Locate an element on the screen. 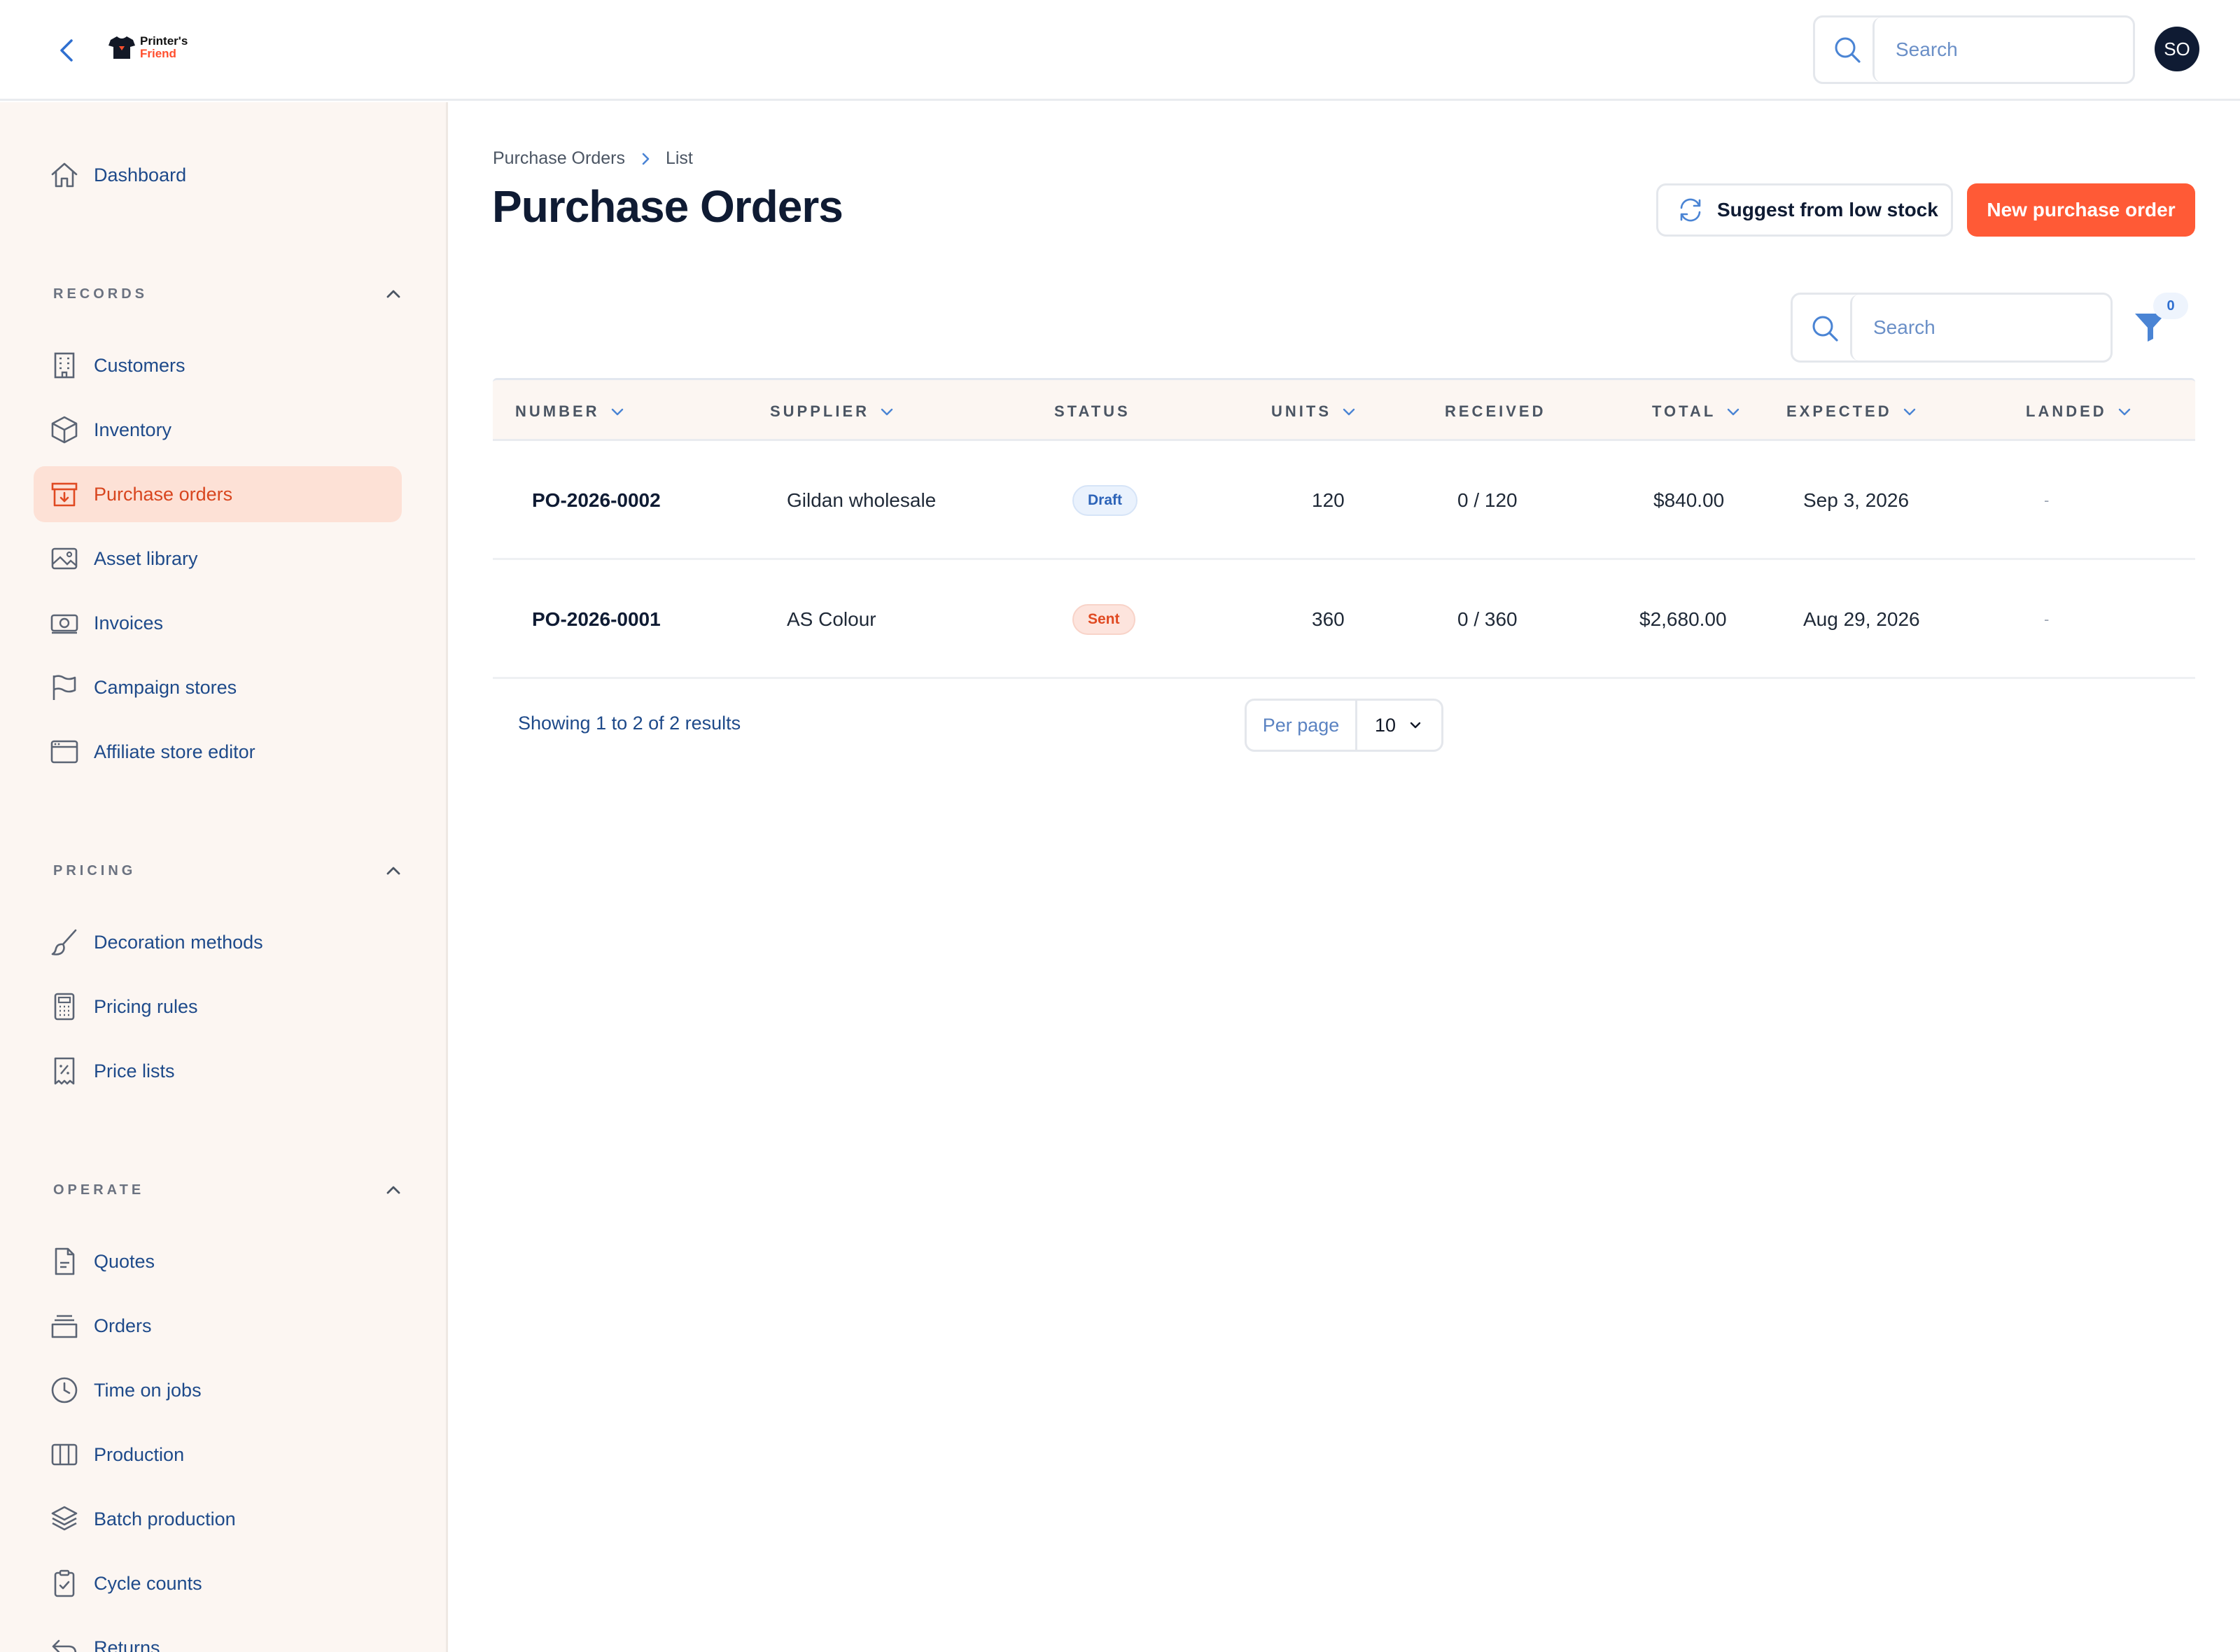 This screenshot has width=2240, height=1652. sidebar-item-purchase-orders: Purchase orders is located at coordinates (218, 494).